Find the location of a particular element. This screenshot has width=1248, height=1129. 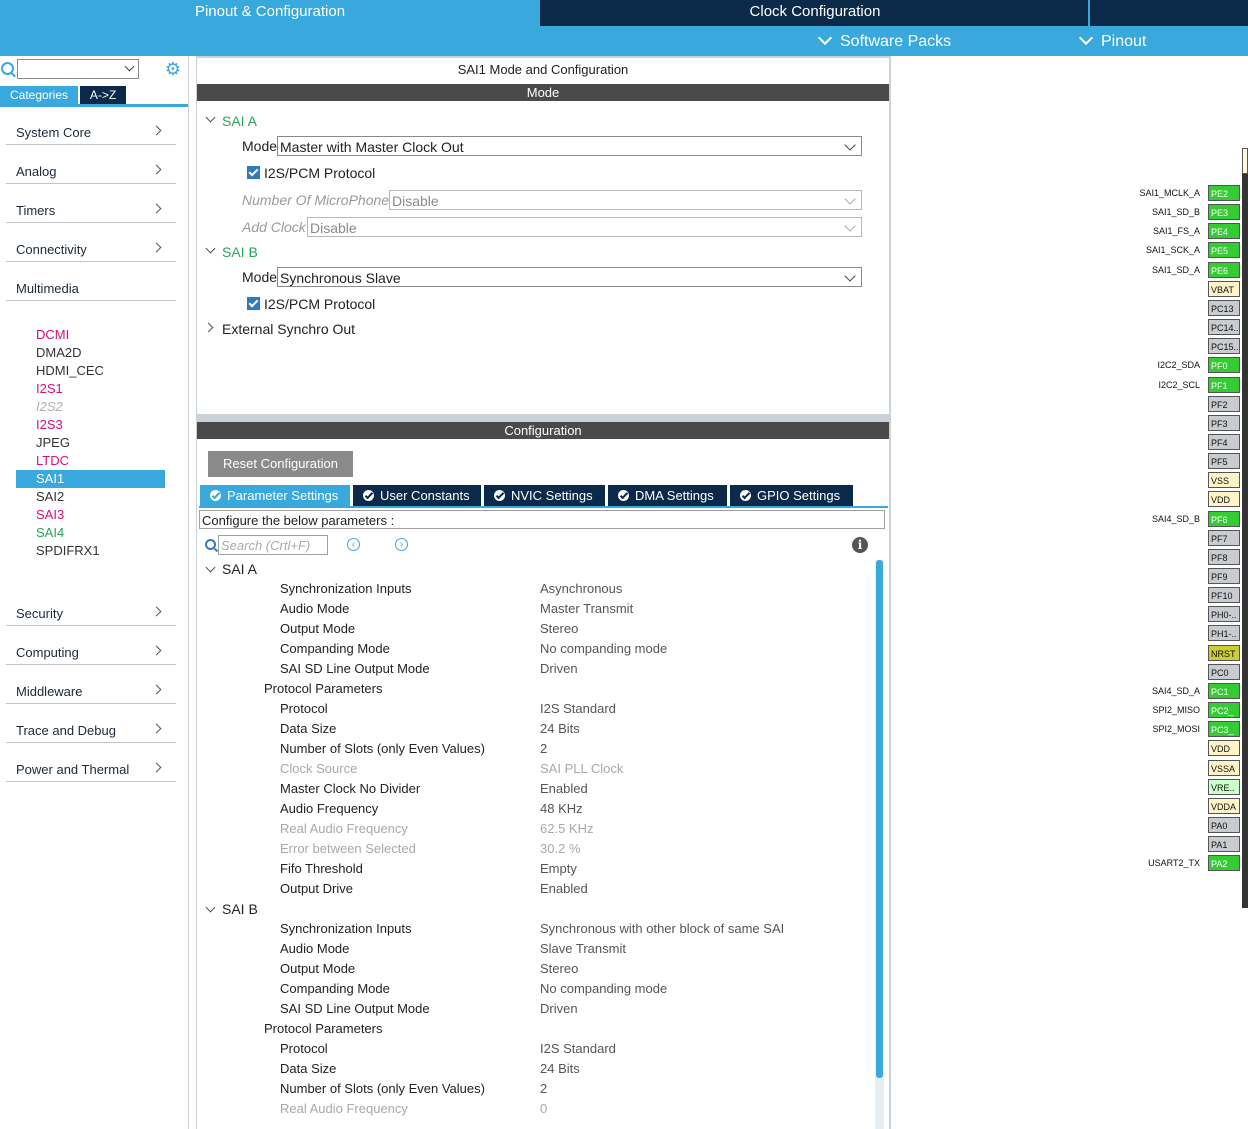

sai-b-section-label: SAI B is located at coordinates (240, 252).